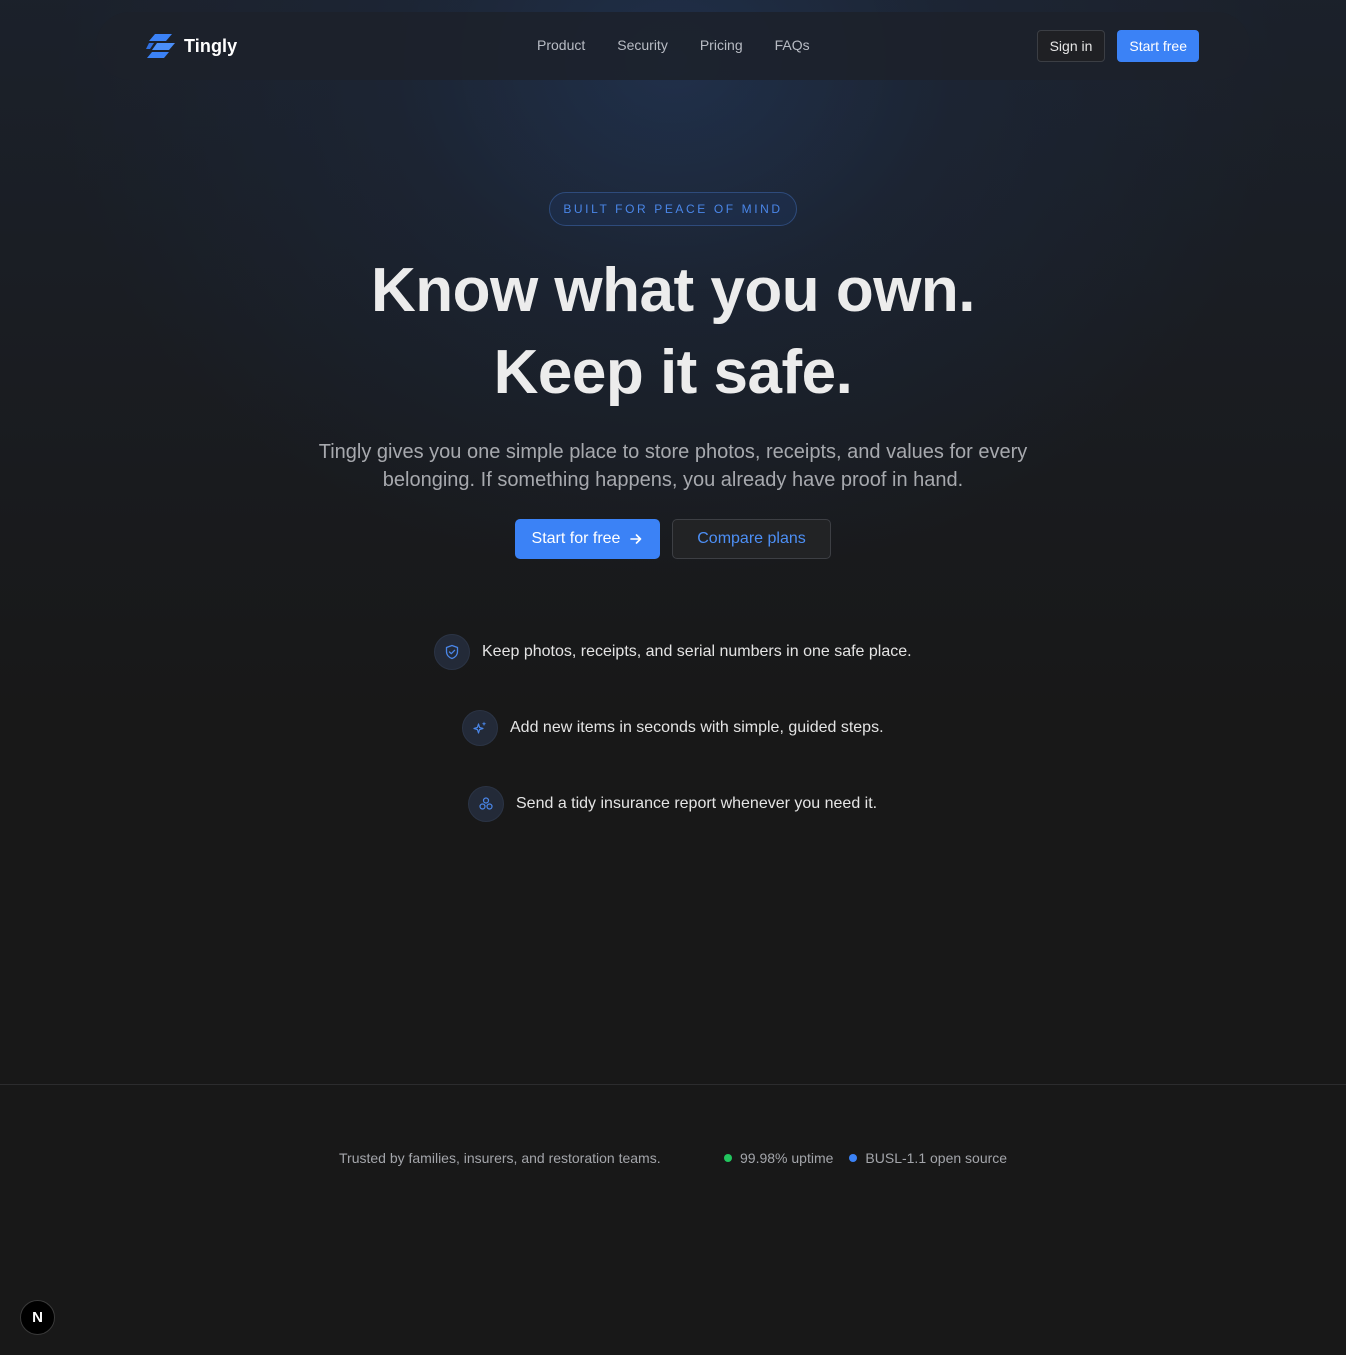 Image resolution: width=1346 pixels, height=1355 pixels. I want to click on start-for-free-label: Start for free, so click(576, 538).